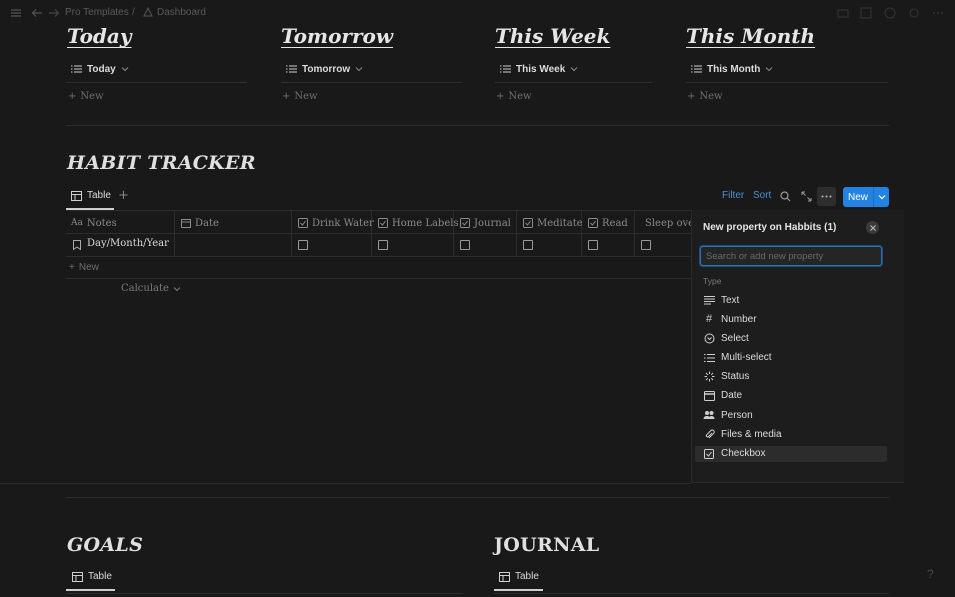  I want to click on tomorrow-heading: Tomorrow, so click(337, 36).